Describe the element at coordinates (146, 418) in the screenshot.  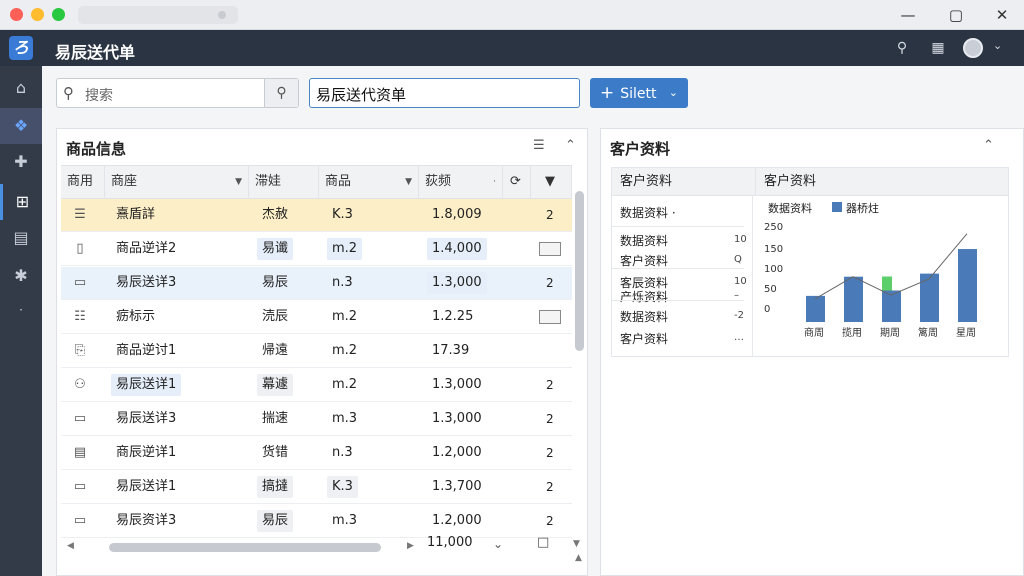
I see `cell-name-text: 易辰送详3` at that location.